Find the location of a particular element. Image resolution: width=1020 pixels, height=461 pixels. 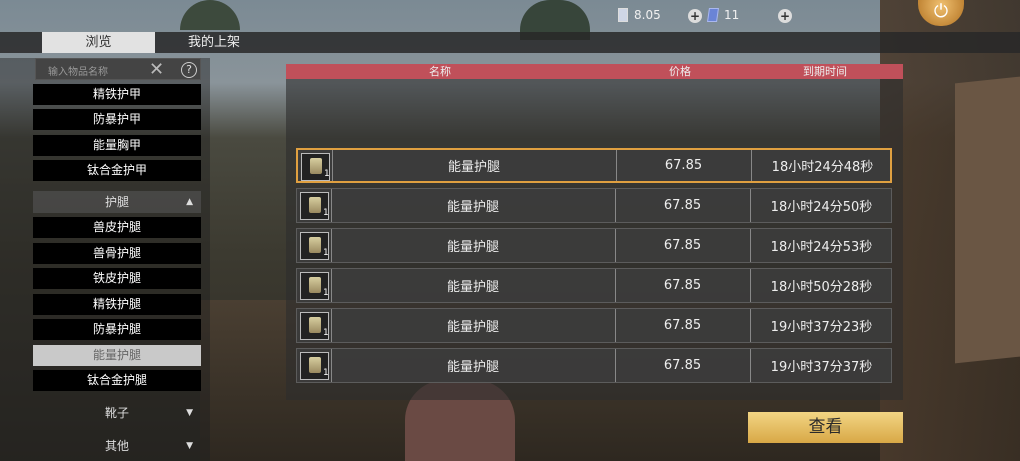

sidebar-item: 钛合金护甲 is located at coordinates (117, 170).